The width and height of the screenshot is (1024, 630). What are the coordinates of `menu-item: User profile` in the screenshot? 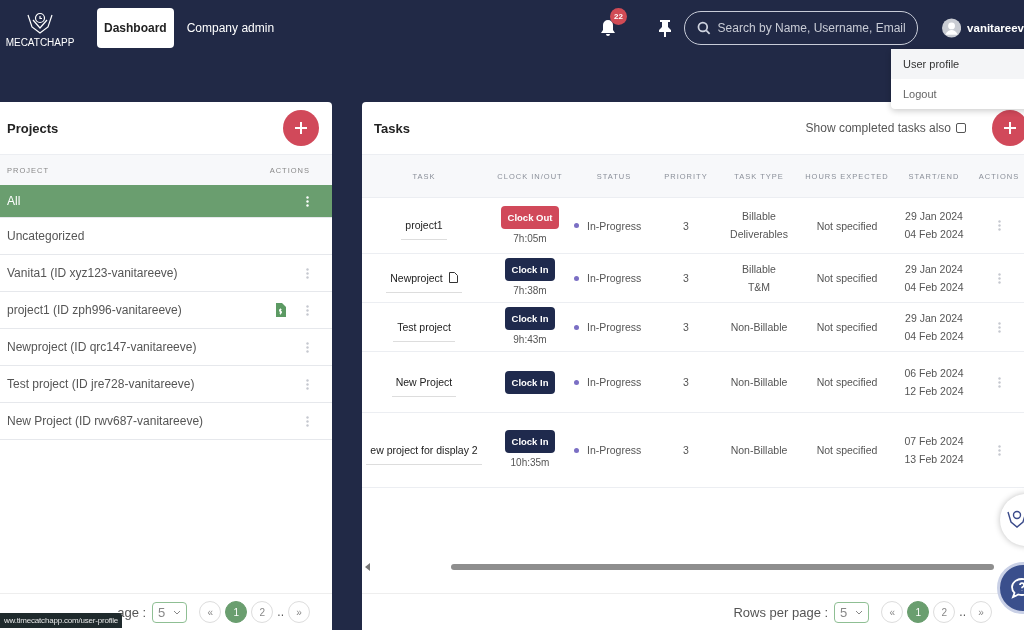 It's located at (957, 64).